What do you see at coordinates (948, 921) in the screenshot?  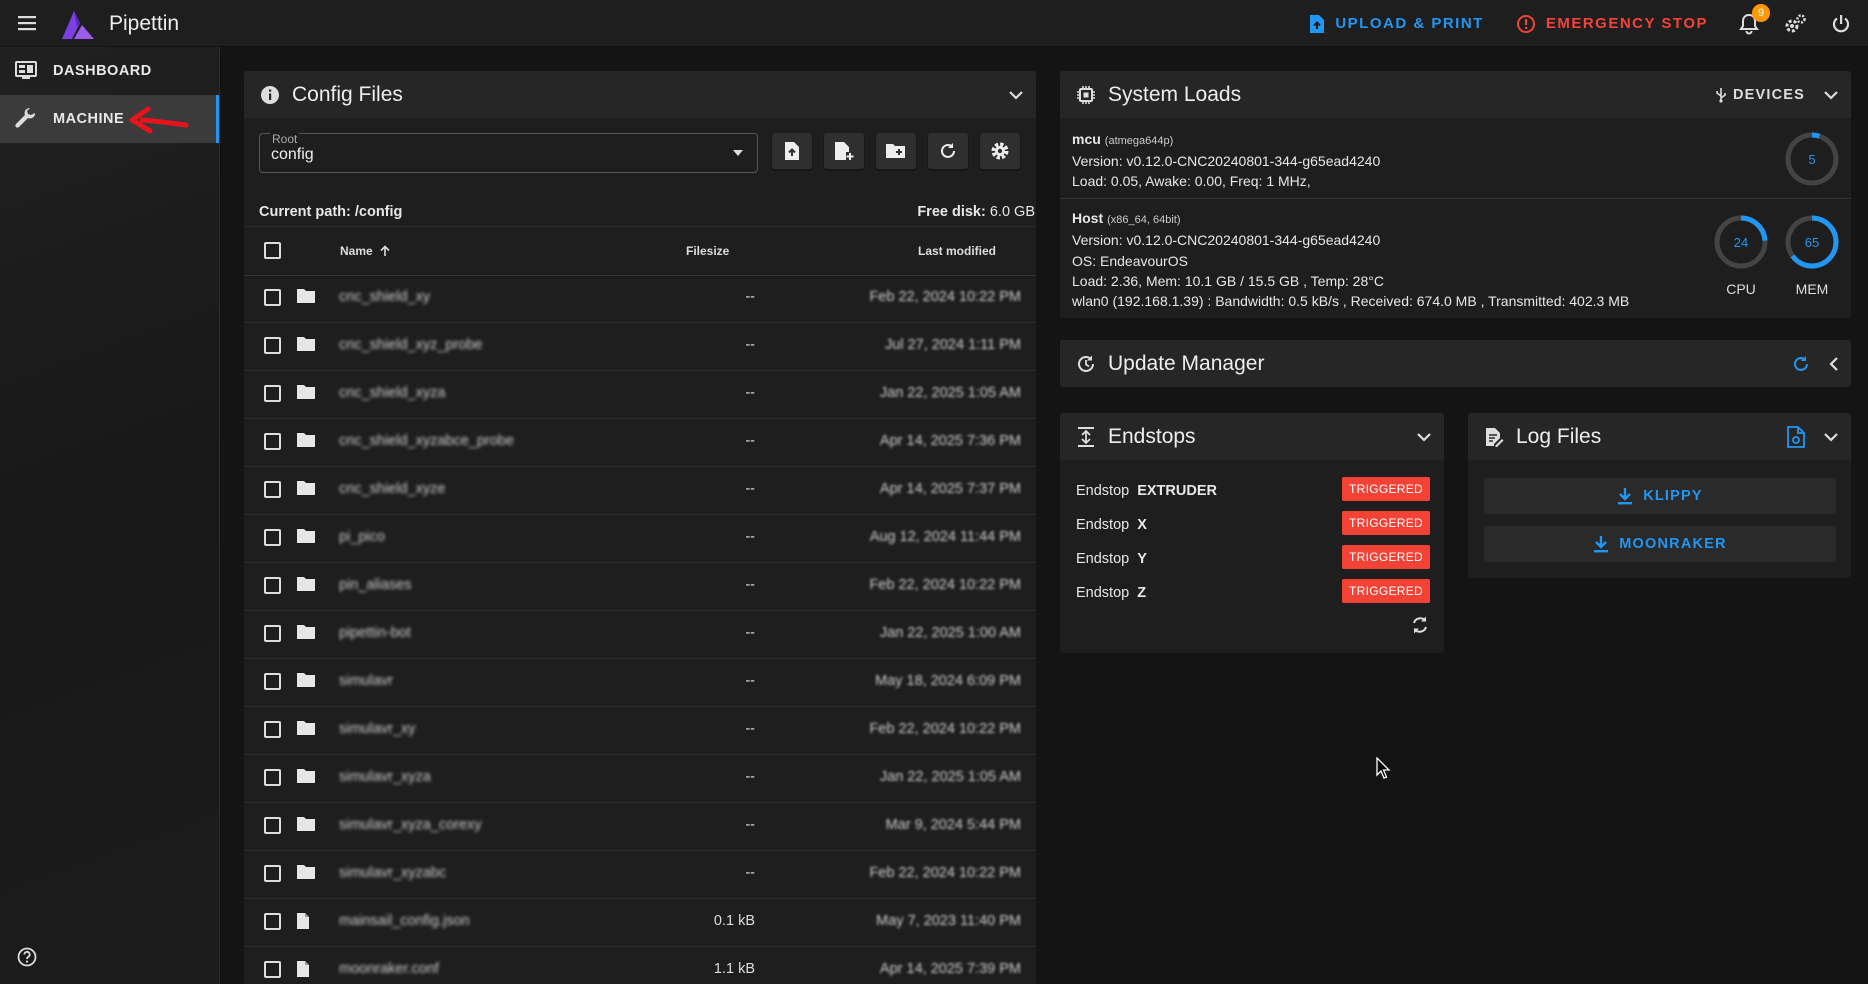 I see `file-modified: May 7, 2023 11:40 PM` at bounding box center [948, 921].